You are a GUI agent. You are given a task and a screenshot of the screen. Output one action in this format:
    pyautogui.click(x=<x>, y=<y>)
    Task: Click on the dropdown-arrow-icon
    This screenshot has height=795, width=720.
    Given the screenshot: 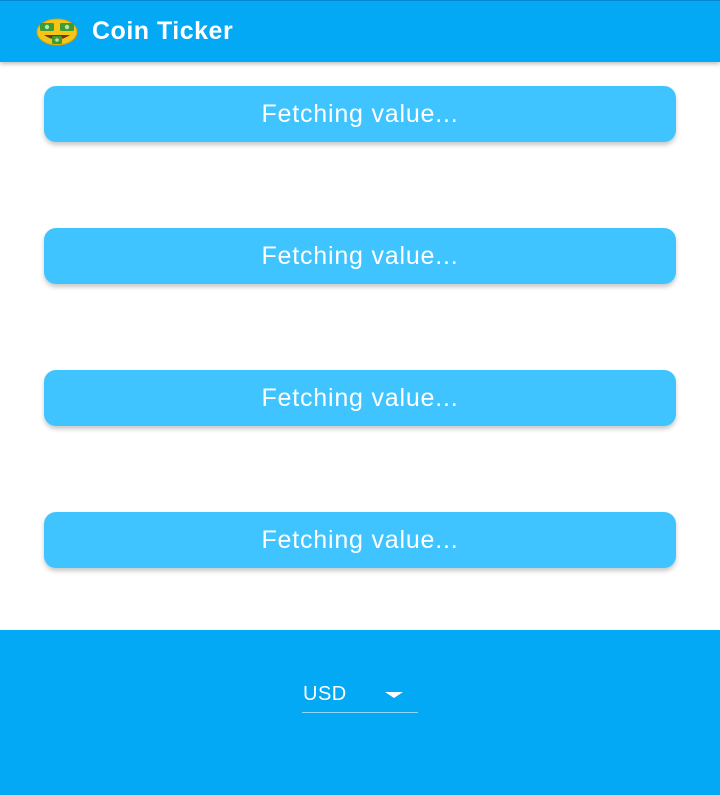 What is the action you would take?
    pyautogui.click(x=394, y=695)
    